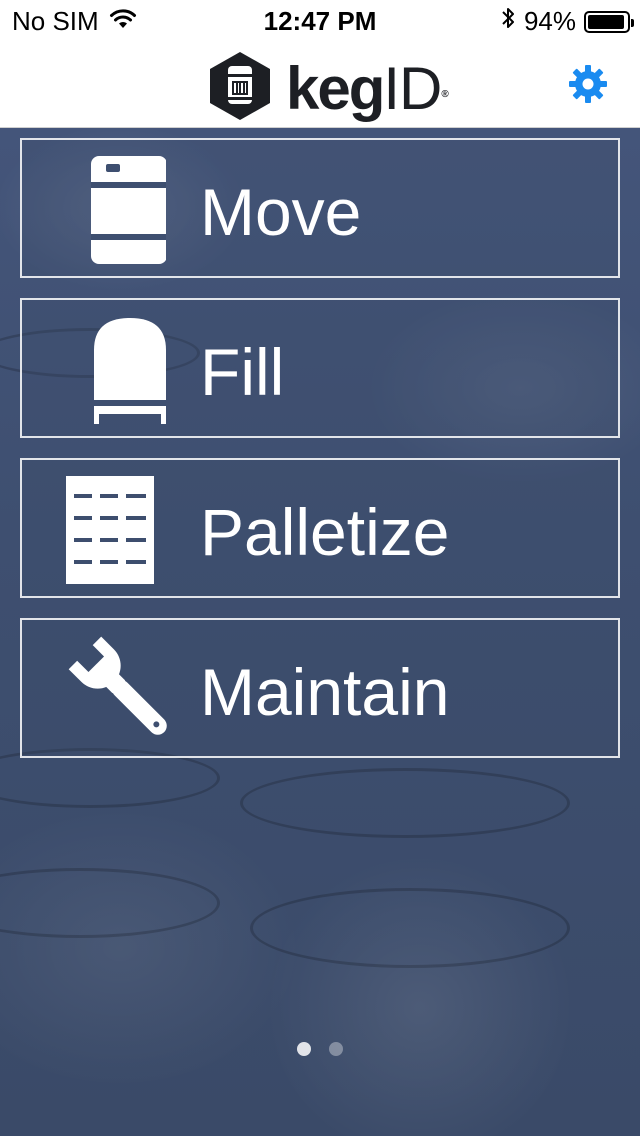  I want to click on maintain-button: Maintain, so click(320, 688).